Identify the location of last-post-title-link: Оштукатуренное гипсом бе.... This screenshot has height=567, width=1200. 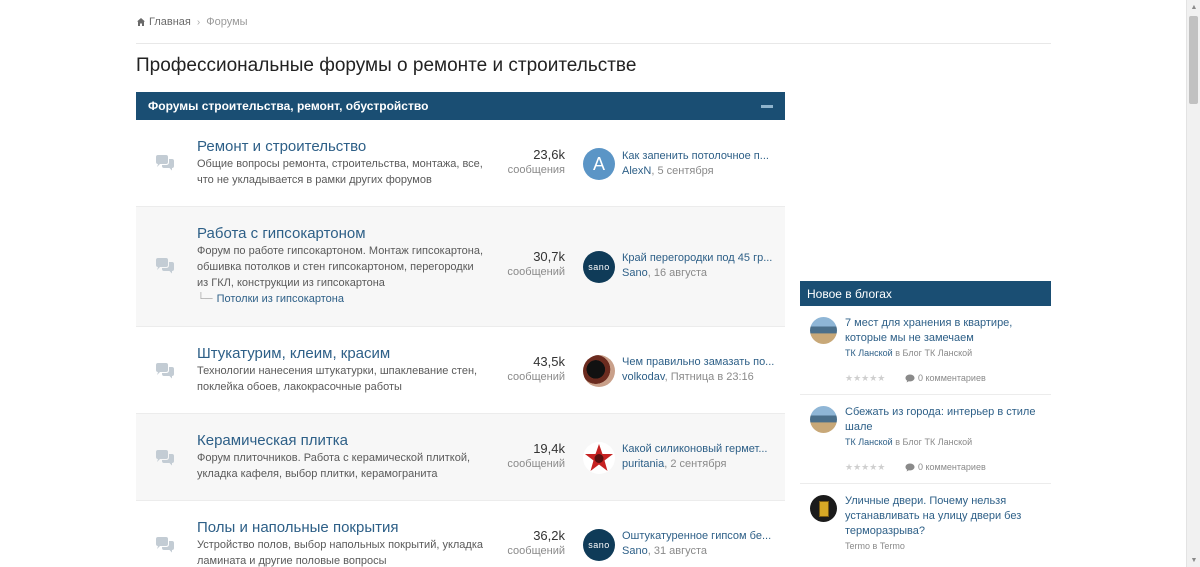
(699, 536).